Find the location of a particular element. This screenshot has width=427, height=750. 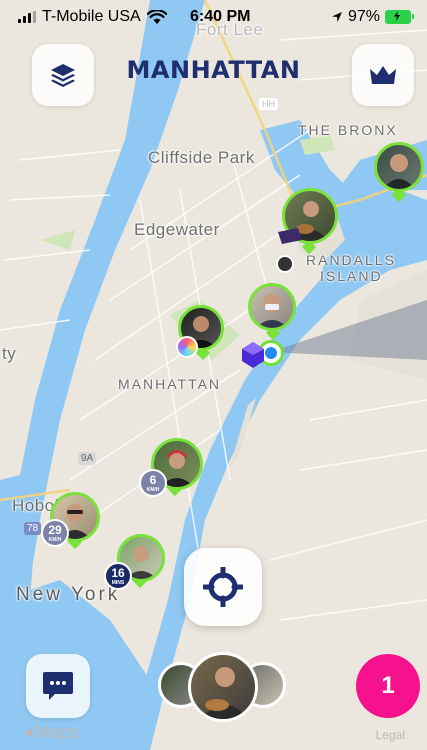

status-time: 6:40 PM is located at coordinates (220, 16).